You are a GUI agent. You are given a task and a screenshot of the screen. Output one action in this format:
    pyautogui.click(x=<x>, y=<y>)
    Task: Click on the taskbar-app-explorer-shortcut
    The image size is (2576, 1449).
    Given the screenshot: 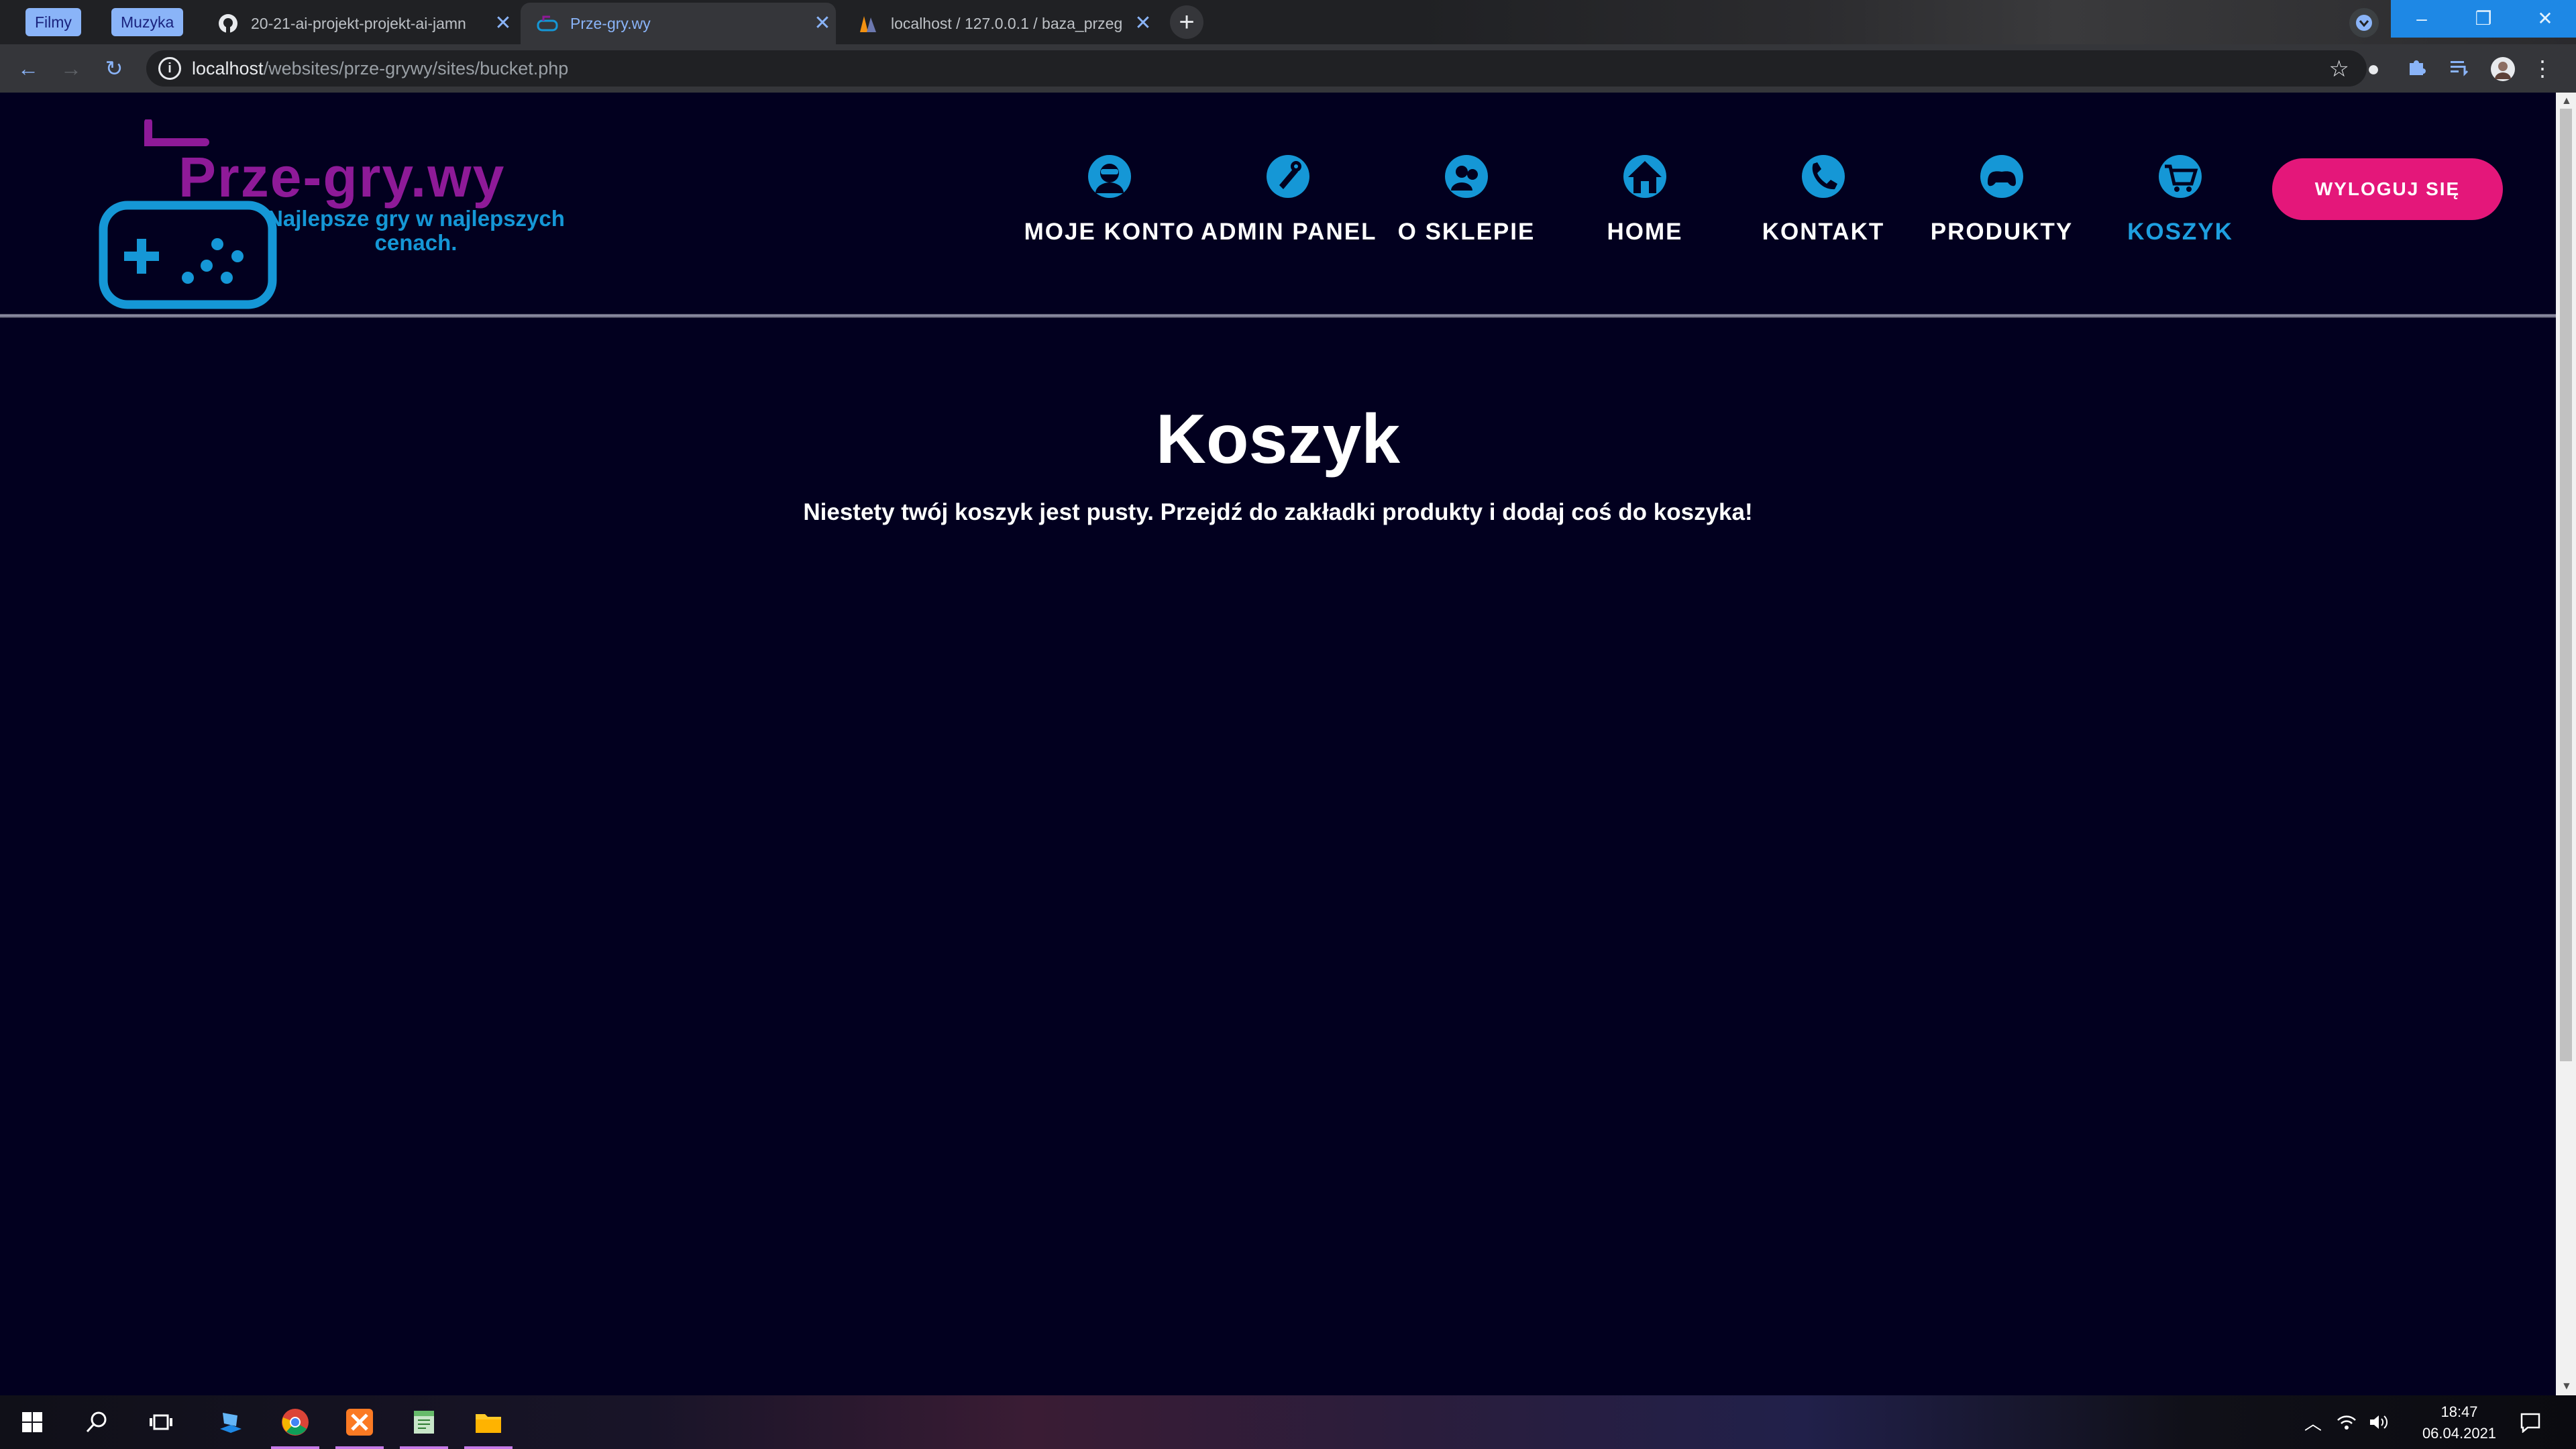 What is the action you would take?
    pyautogui.click(x=231, y=1422)
    